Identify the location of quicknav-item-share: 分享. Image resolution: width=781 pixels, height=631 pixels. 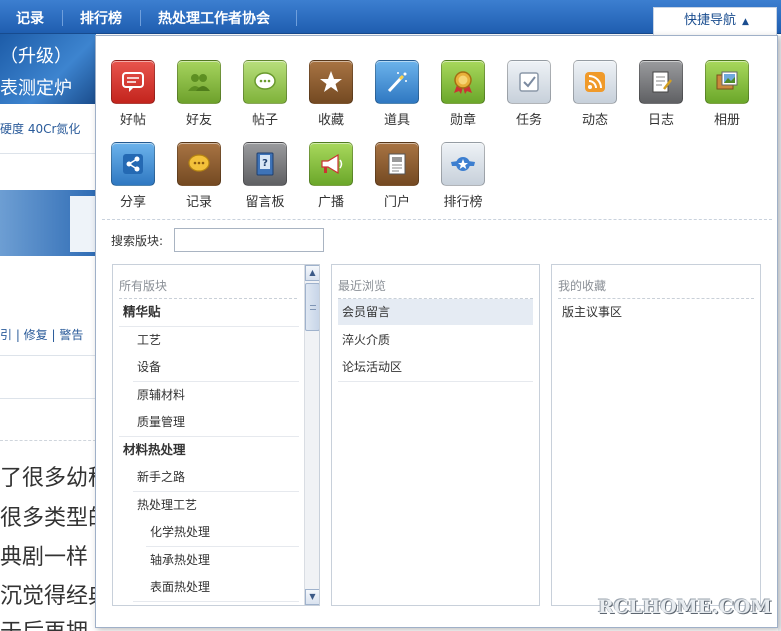
(133, 176).